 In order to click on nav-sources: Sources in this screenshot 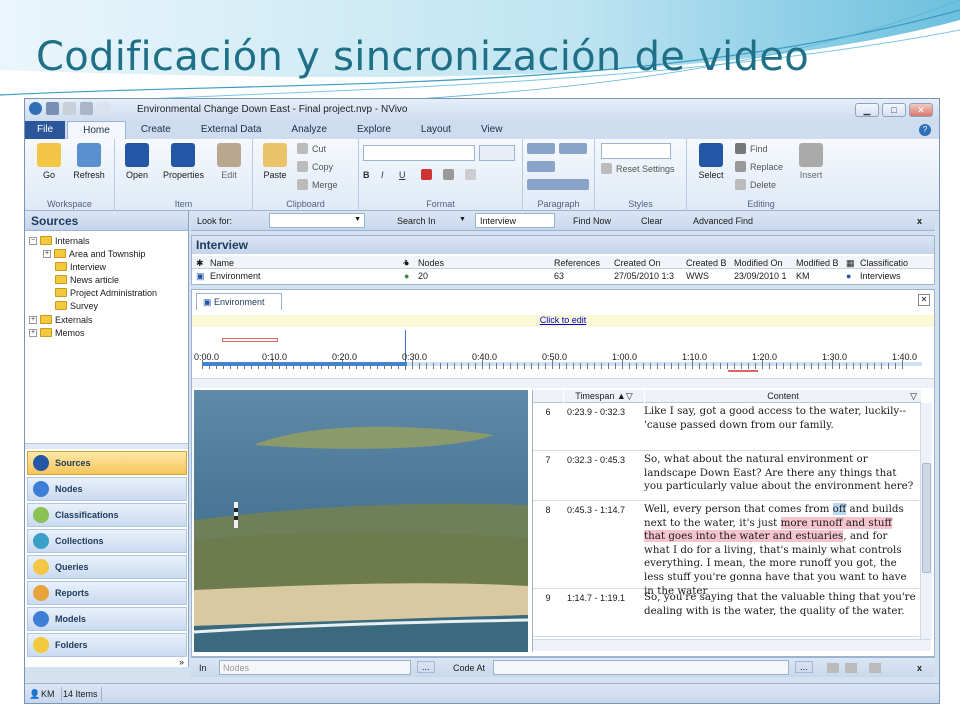, I will do `click(107, 463)`.